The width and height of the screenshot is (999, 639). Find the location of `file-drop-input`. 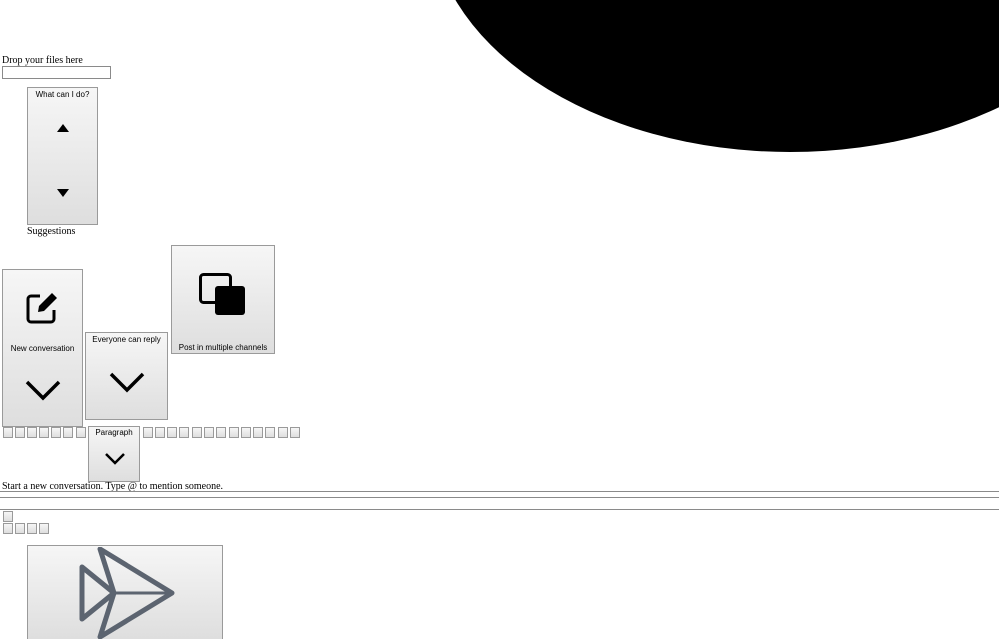

file-drop-input is located at coordinates (56, 72).